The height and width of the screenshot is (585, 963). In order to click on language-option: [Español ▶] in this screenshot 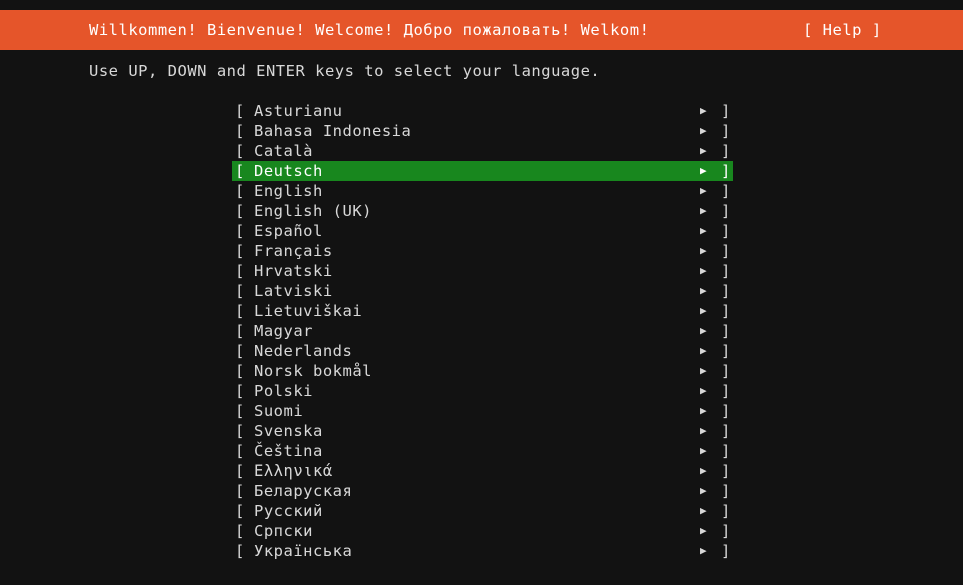, I will do `click(482, 231)`.